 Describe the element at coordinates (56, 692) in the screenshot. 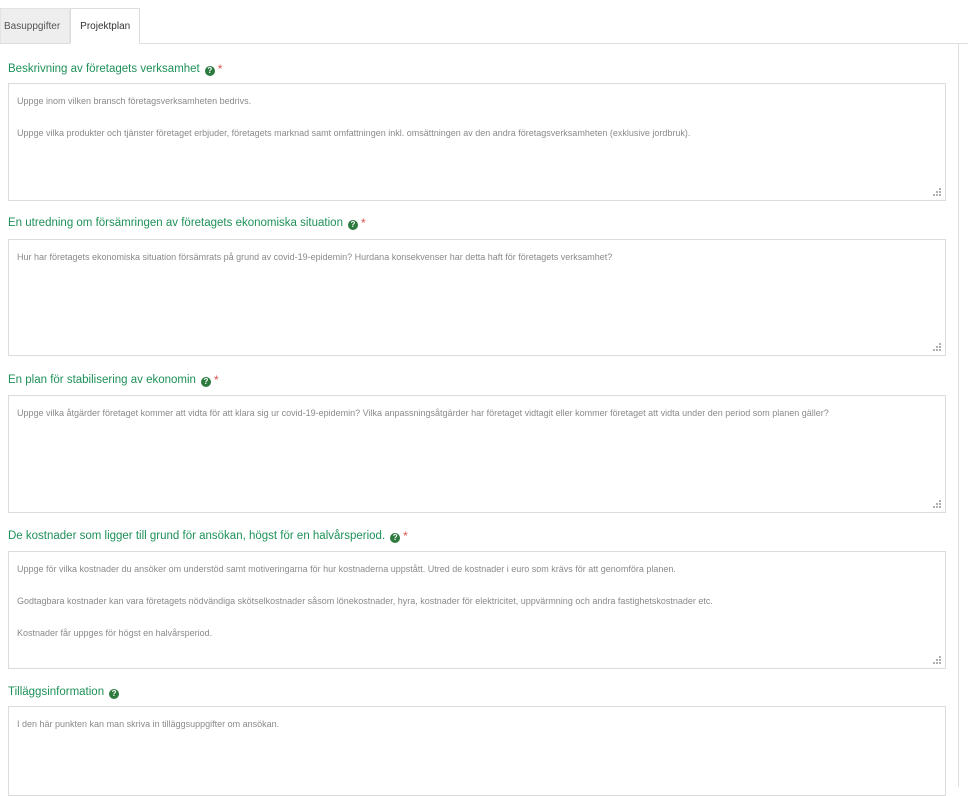

I see `field-label-text: Tilläggsinformation` at that location.